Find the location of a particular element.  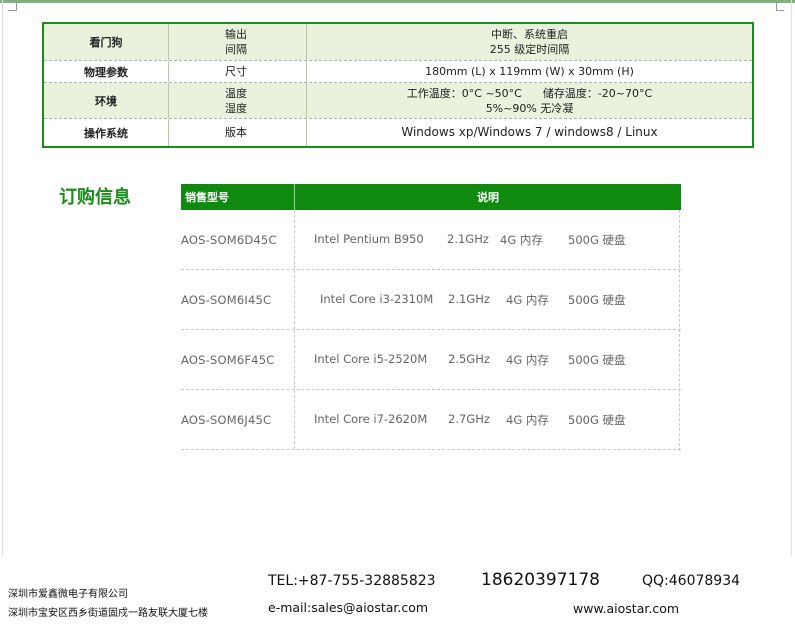

cpu-spec: Intel Pentium B950 is located at coordinates (369, 239).